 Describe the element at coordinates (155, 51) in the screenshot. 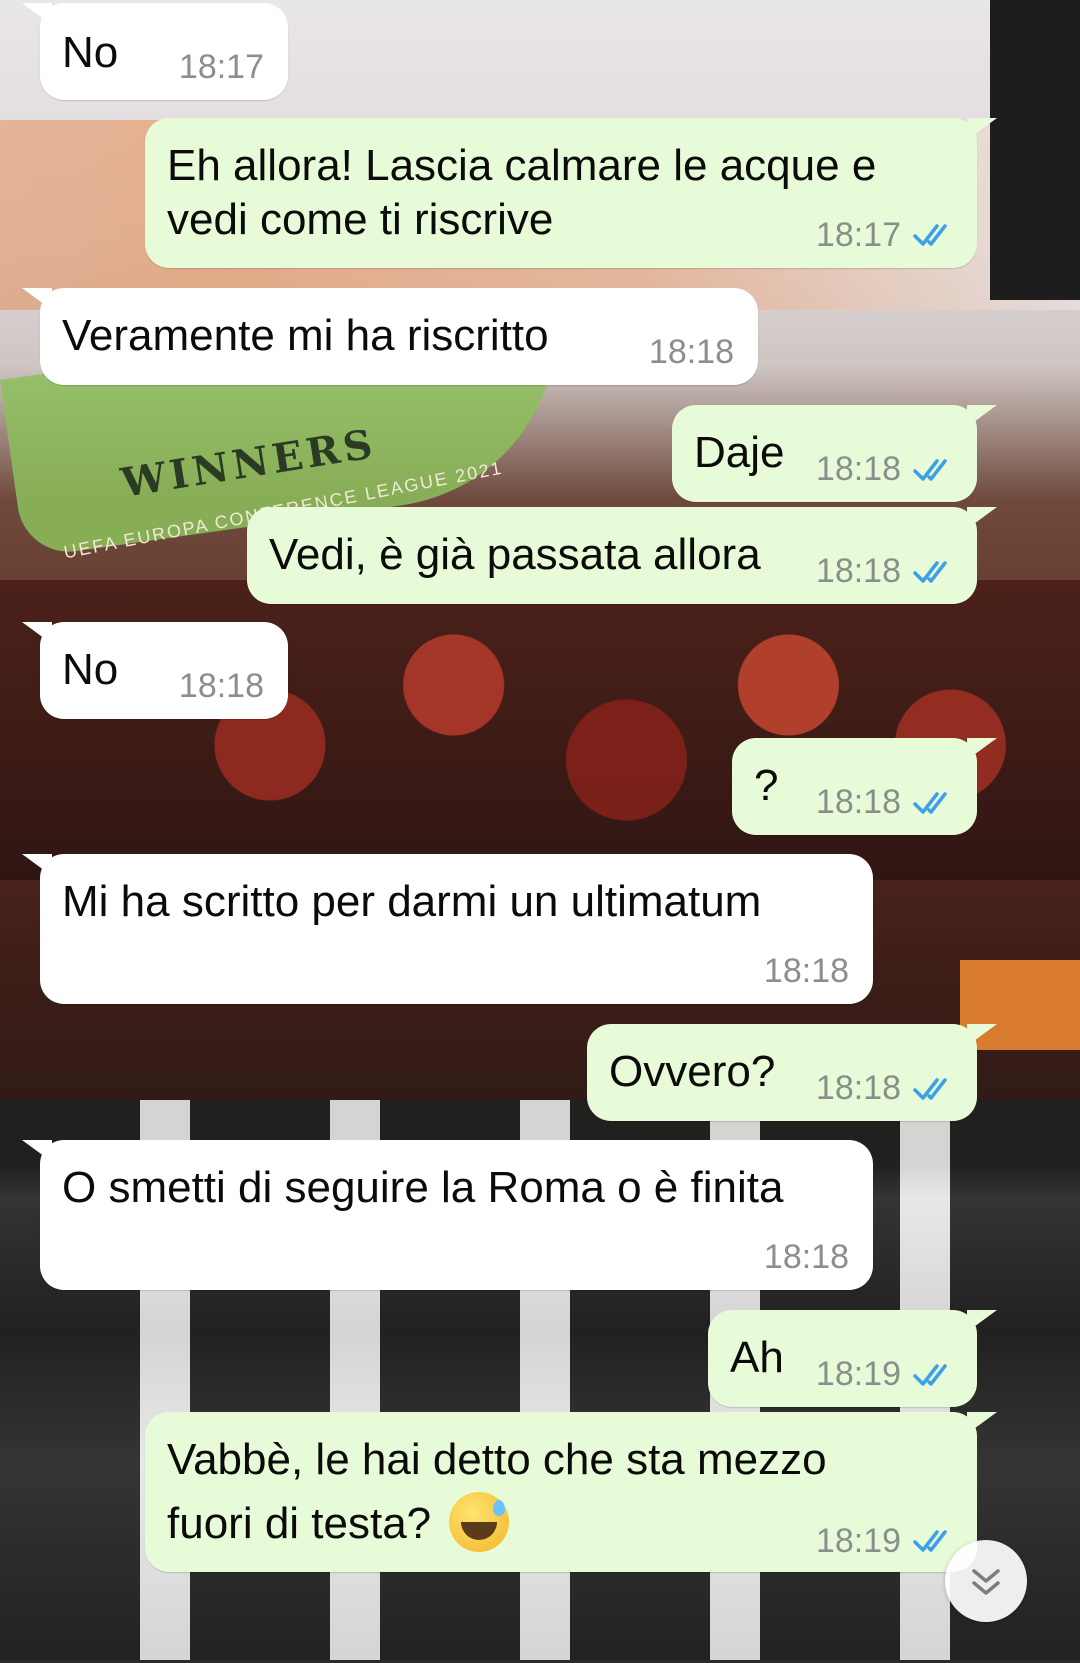

I see `incoming-message: No 18:17` at that location.